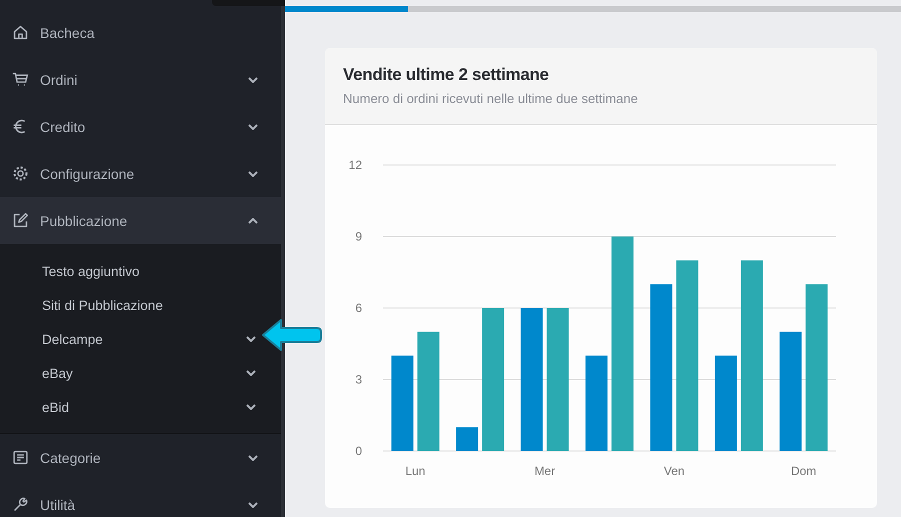 This screenshot has width=901, height=517. Describe the element at coordinates (129, 271) in the screenshot. I see `submenu-item: Testo aggiuntivo` at that location.